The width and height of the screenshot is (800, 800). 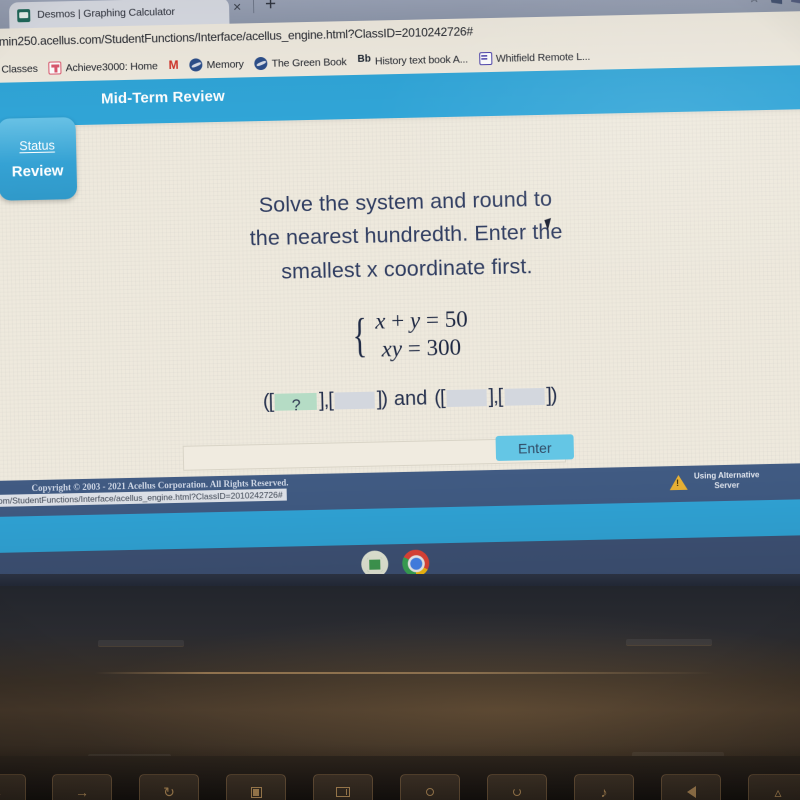 I want to click on arrow-left-icon: ←, so click(x=1, y=792).